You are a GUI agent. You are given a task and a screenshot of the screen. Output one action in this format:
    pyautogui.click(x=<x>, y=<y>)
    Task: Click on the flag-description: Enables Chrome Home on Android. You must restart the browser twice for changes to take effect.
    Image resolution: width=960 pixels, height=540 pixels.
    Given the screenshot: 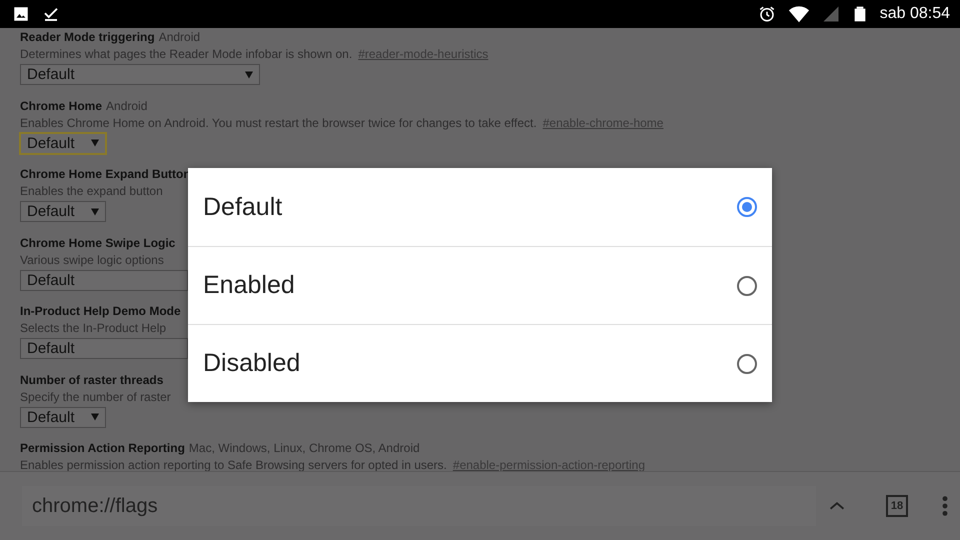 What is the action you would take?
    pyautogui.click(x=278, y=123)
    